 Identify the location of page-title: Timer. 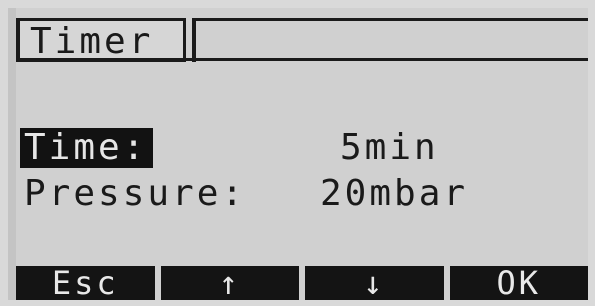
(92, 41).